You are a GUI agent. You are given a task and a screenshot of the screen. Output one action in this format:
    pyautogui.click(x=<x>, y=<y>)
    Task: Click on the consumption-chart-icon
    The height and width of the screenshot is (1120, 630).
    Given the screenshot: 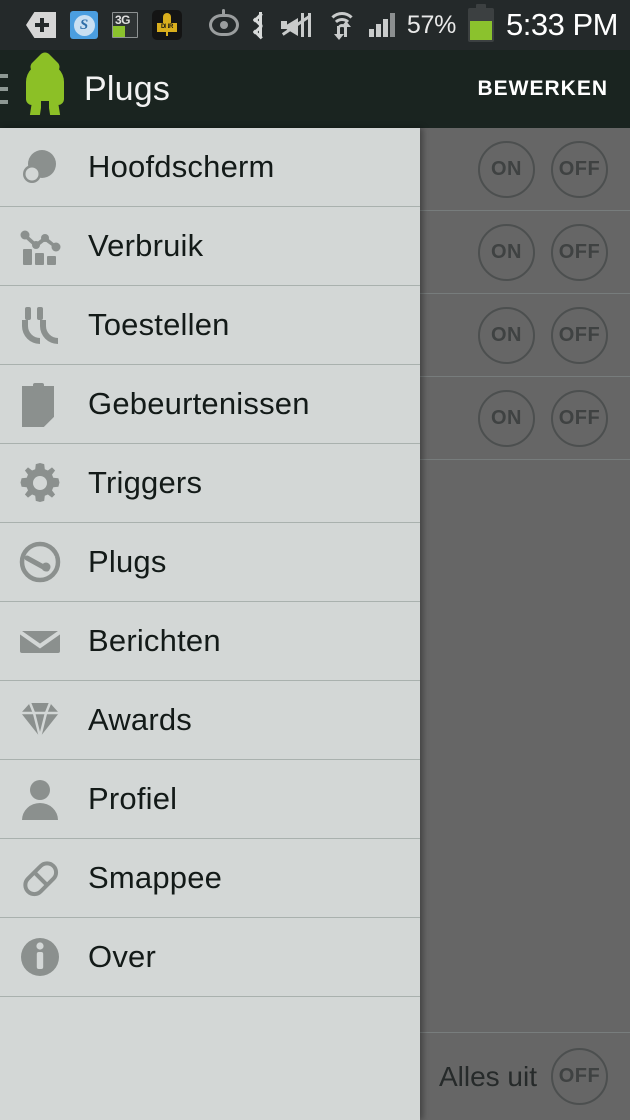 What is the action you would take?
    pyautogui.click(x=40, y=246)
    